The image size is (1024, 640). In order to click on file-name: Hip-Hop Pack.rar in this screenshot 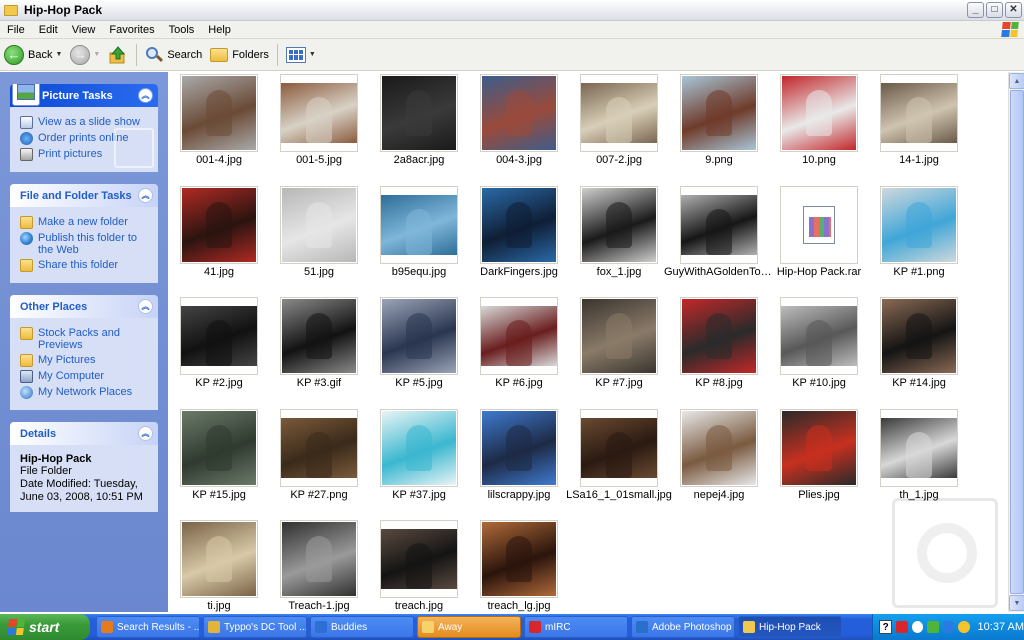, I will do `click(819, 272)`.